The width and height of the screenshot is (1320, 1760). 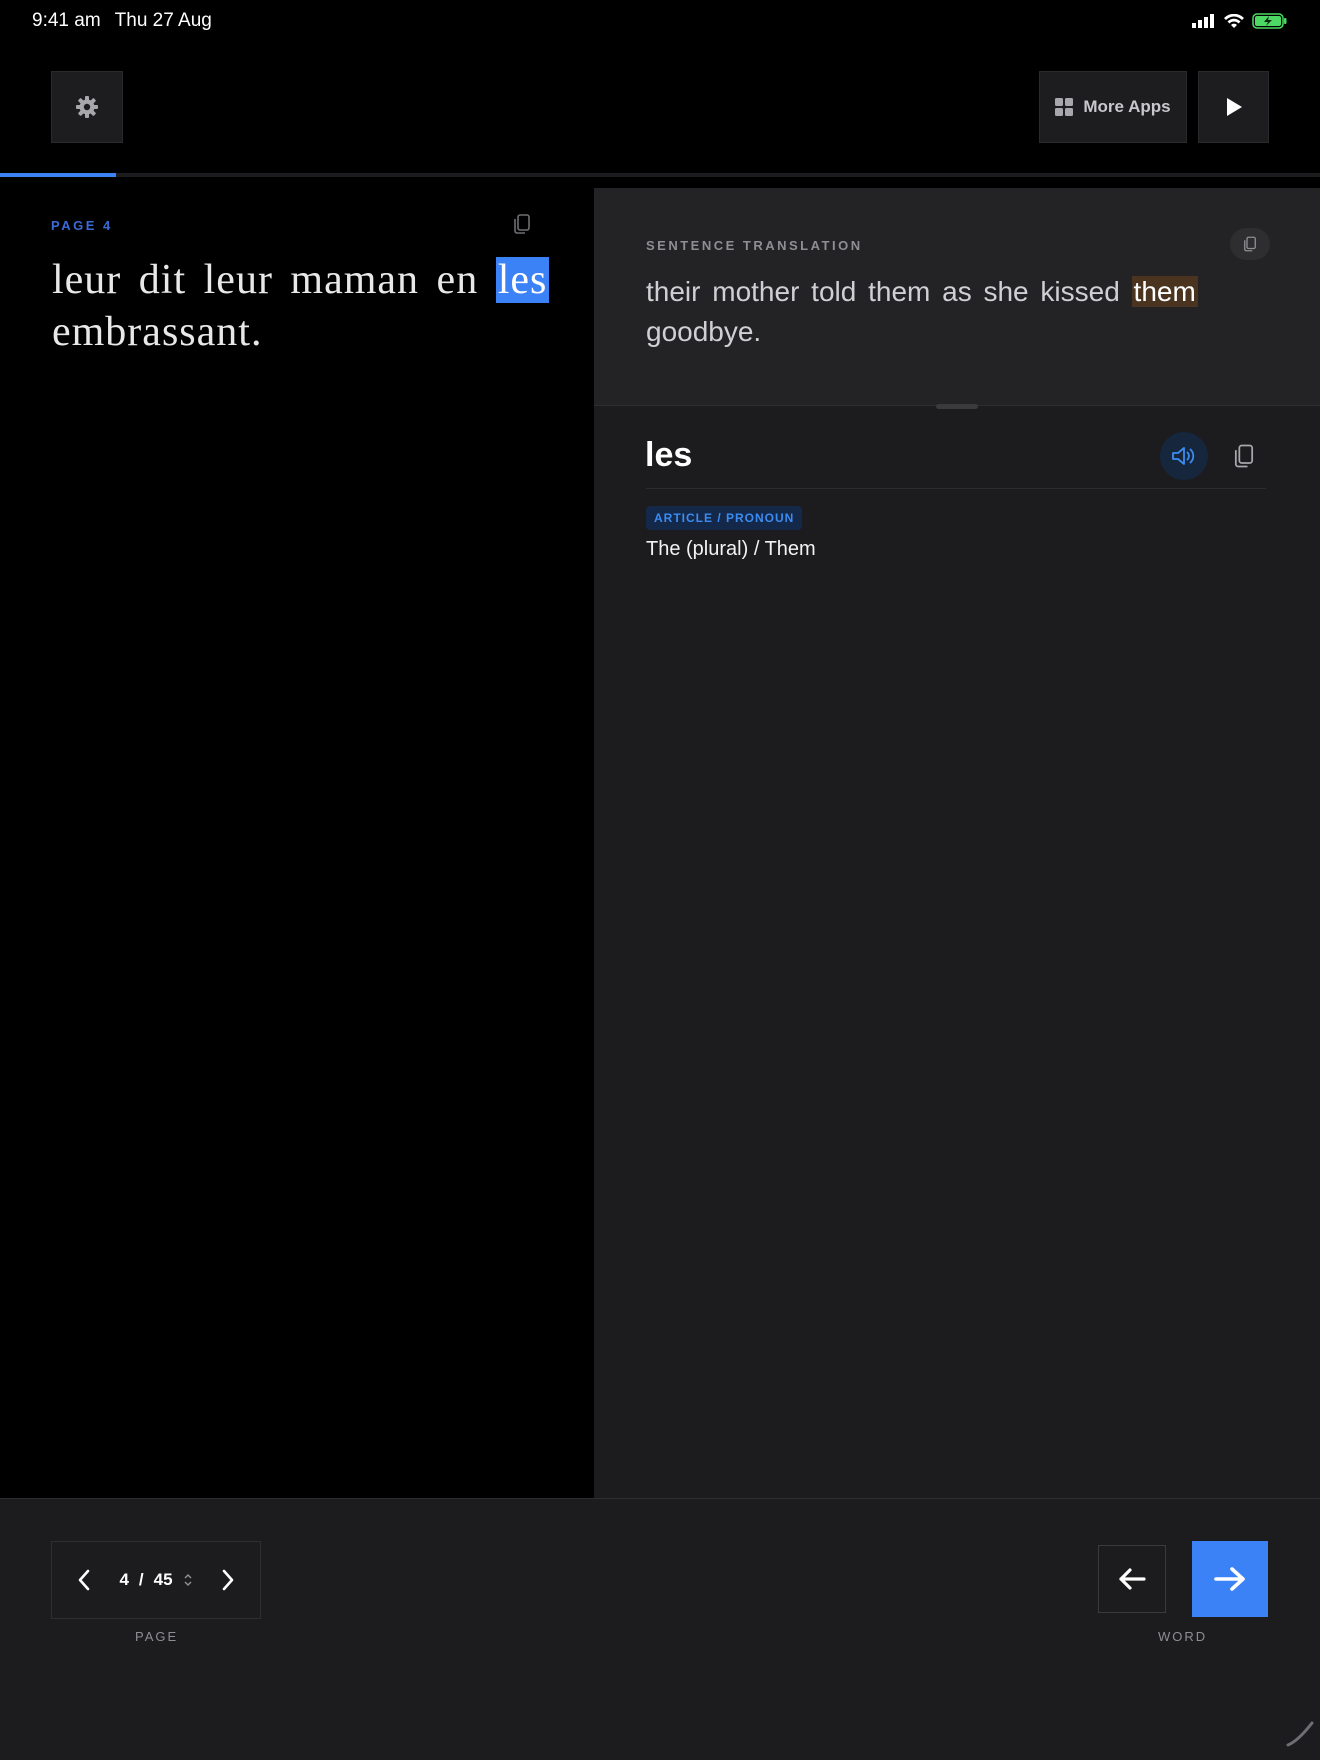 What do you see at coordinates (302, 306) in the screenshot?
I see `original-sentence: leur dit leur maman en les embrassant.` at bounding box center [302, 306].